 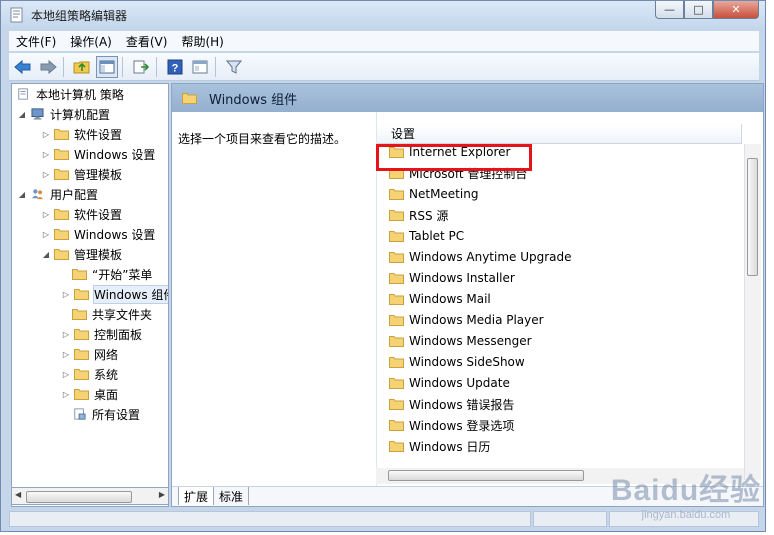 What do you see at coordinates (559, 134) in the screenshot?
I see `column-header-setting: 设置` at bounding box center [559, 134].